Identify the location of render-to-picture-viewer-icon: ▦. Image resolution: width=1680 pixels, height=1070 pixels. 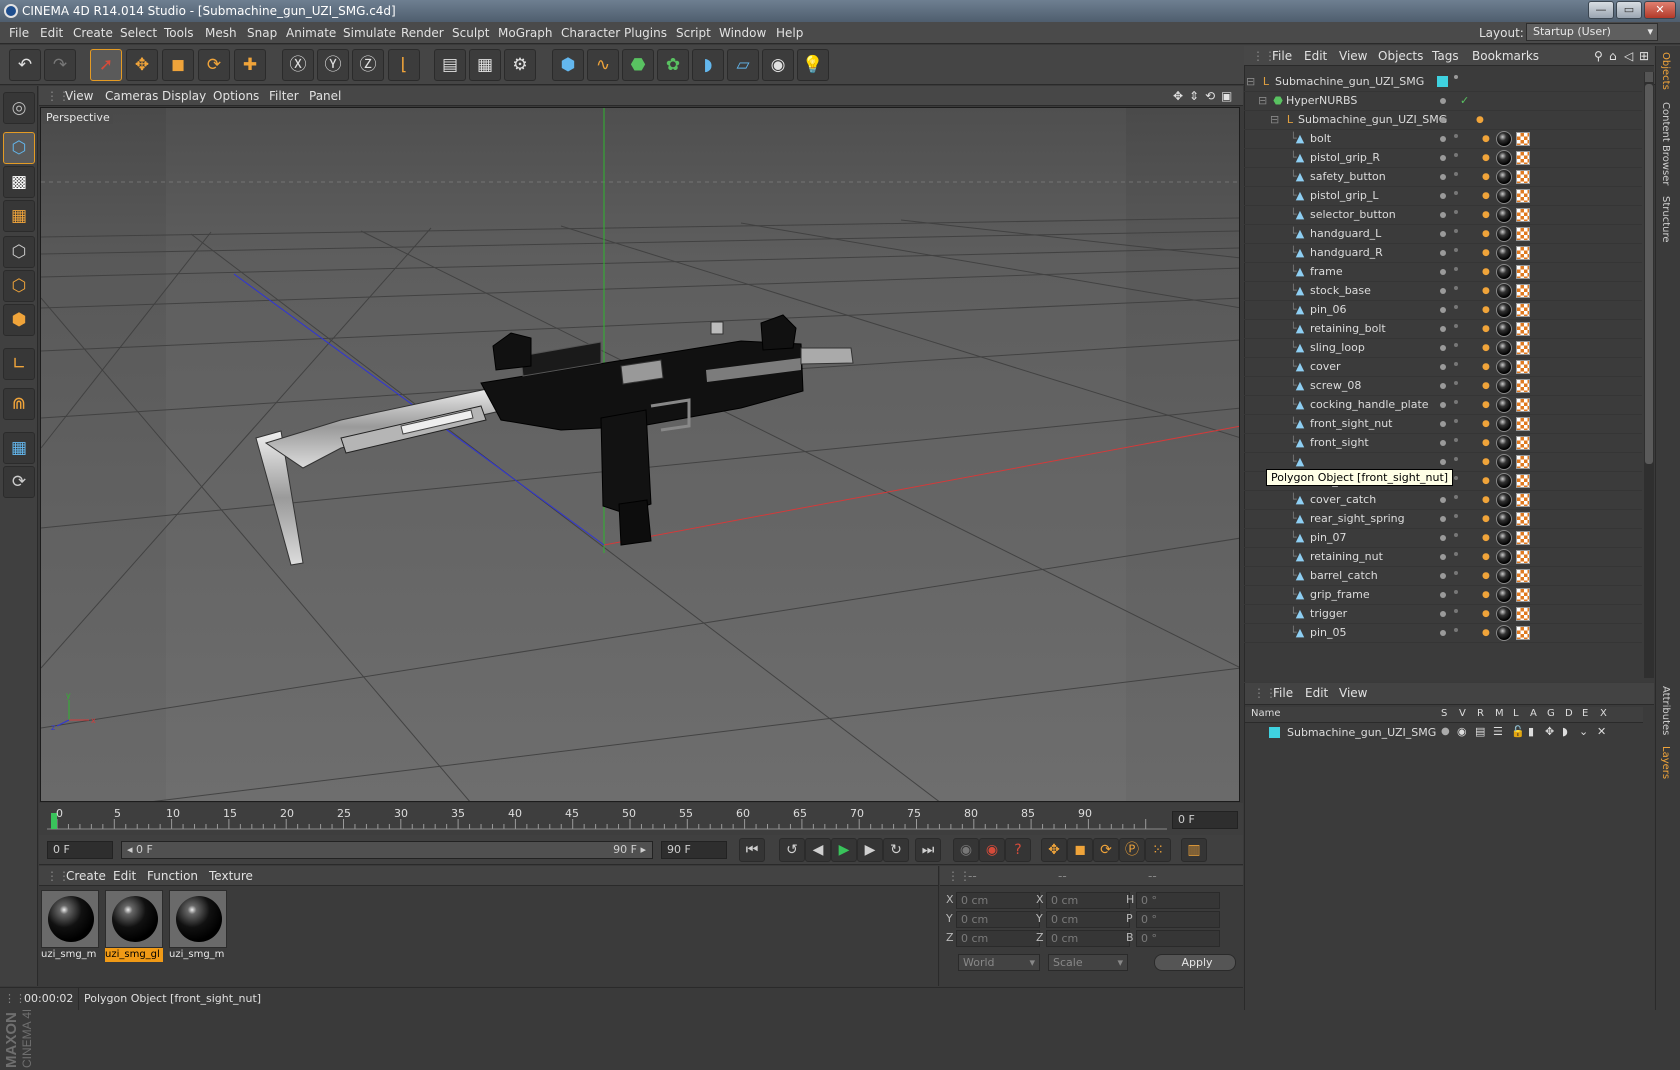
(485, 65).